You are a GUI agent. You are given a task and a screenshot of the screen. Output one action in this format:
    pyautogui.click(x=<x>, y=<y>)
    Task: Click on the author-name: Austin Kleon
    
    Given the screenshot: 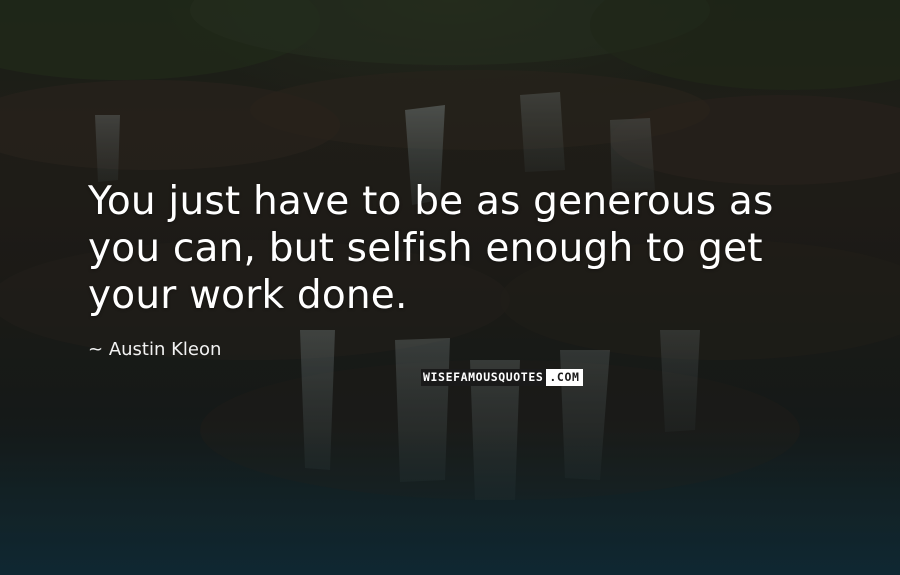 What is the action you would take?
    pyautogui.click(x=165, y=349)
    